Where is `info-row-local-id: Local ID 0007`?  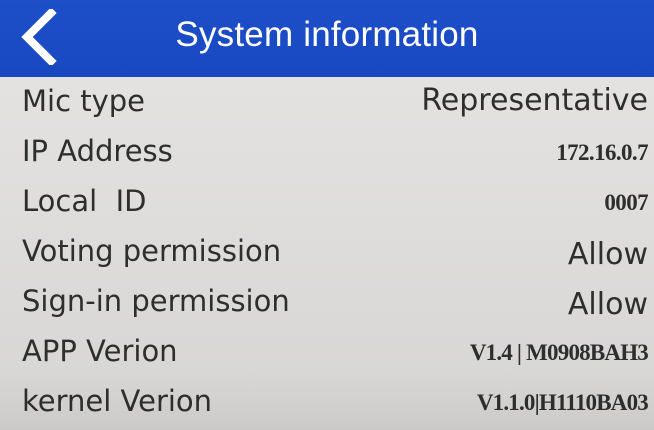
info-row-local-id: Local ID 0007 is located at coordinates (327, 202).